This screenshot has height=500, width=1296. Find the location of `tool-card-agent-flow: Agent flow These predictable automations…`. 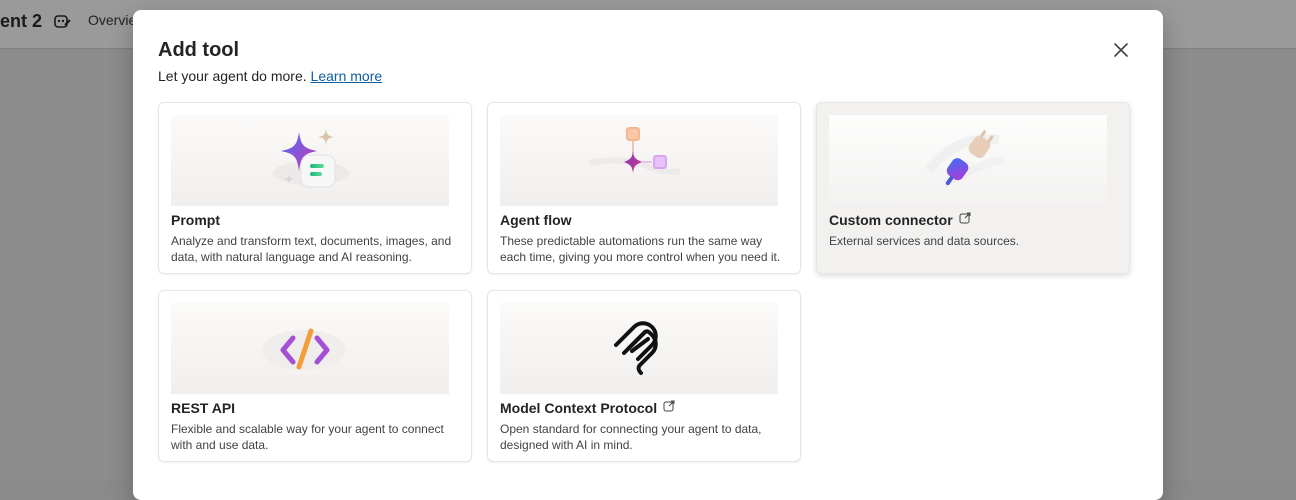

tool-card-agent-flow: Agent flow These predictable automations… is located at coordinates (644, 188).